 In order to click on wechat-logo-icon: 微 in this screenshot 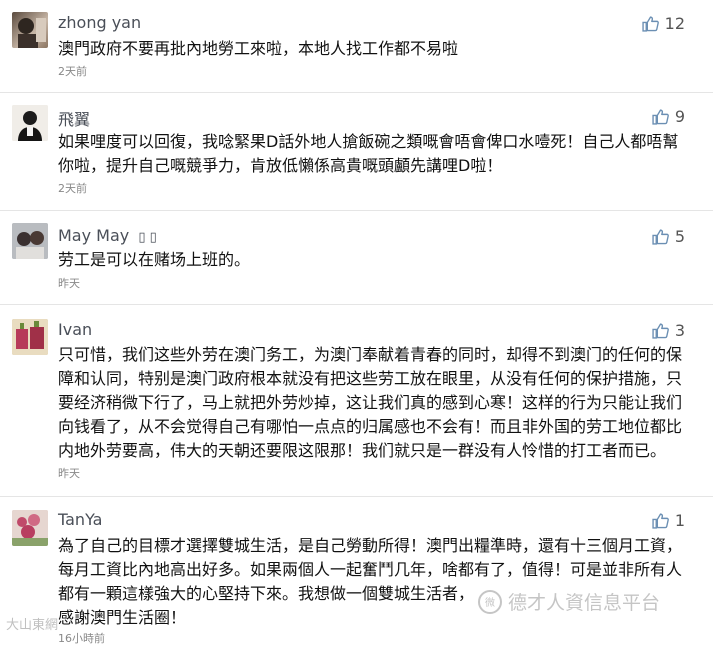, I will do `click(490, 601)`.